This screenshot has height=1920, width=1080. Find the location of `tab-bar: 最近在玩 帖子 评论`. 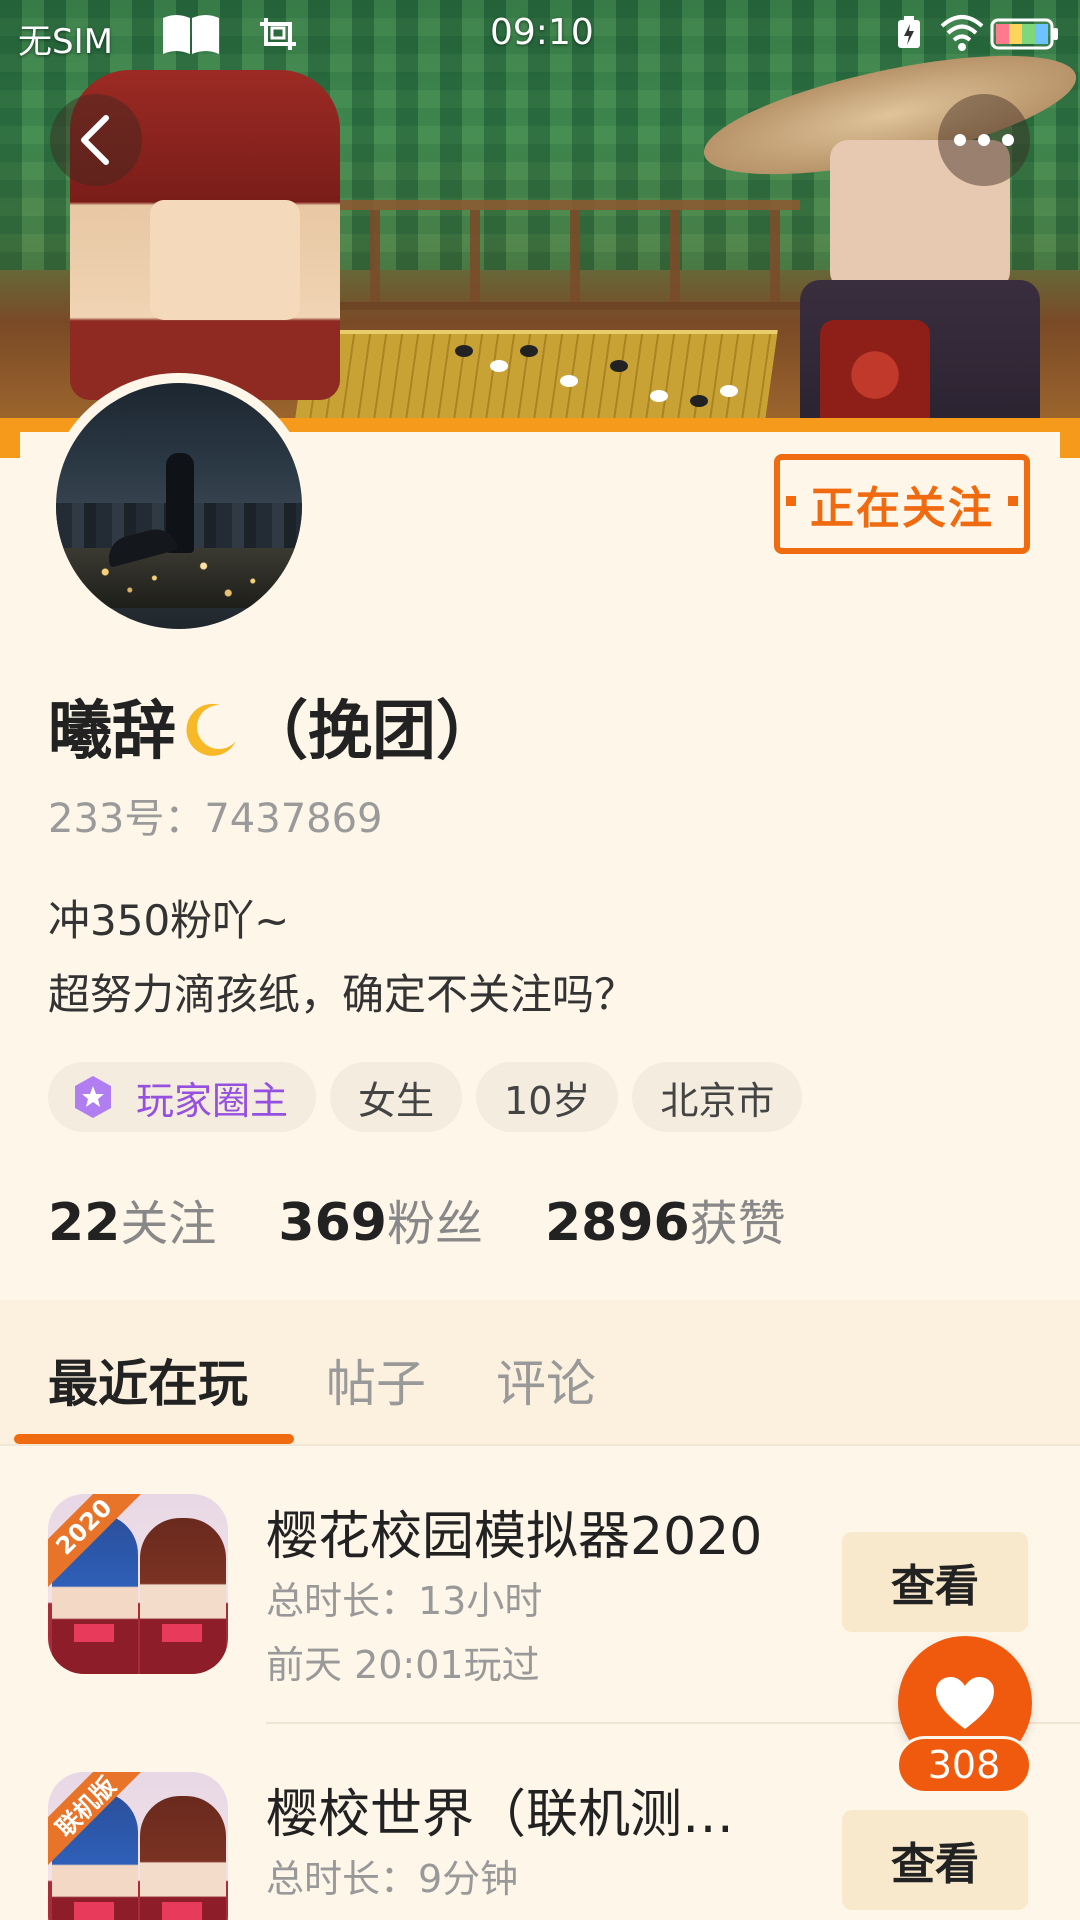

tab-bar: 最近在玩 帖子 评论 is located at coordinates (540, 1373).